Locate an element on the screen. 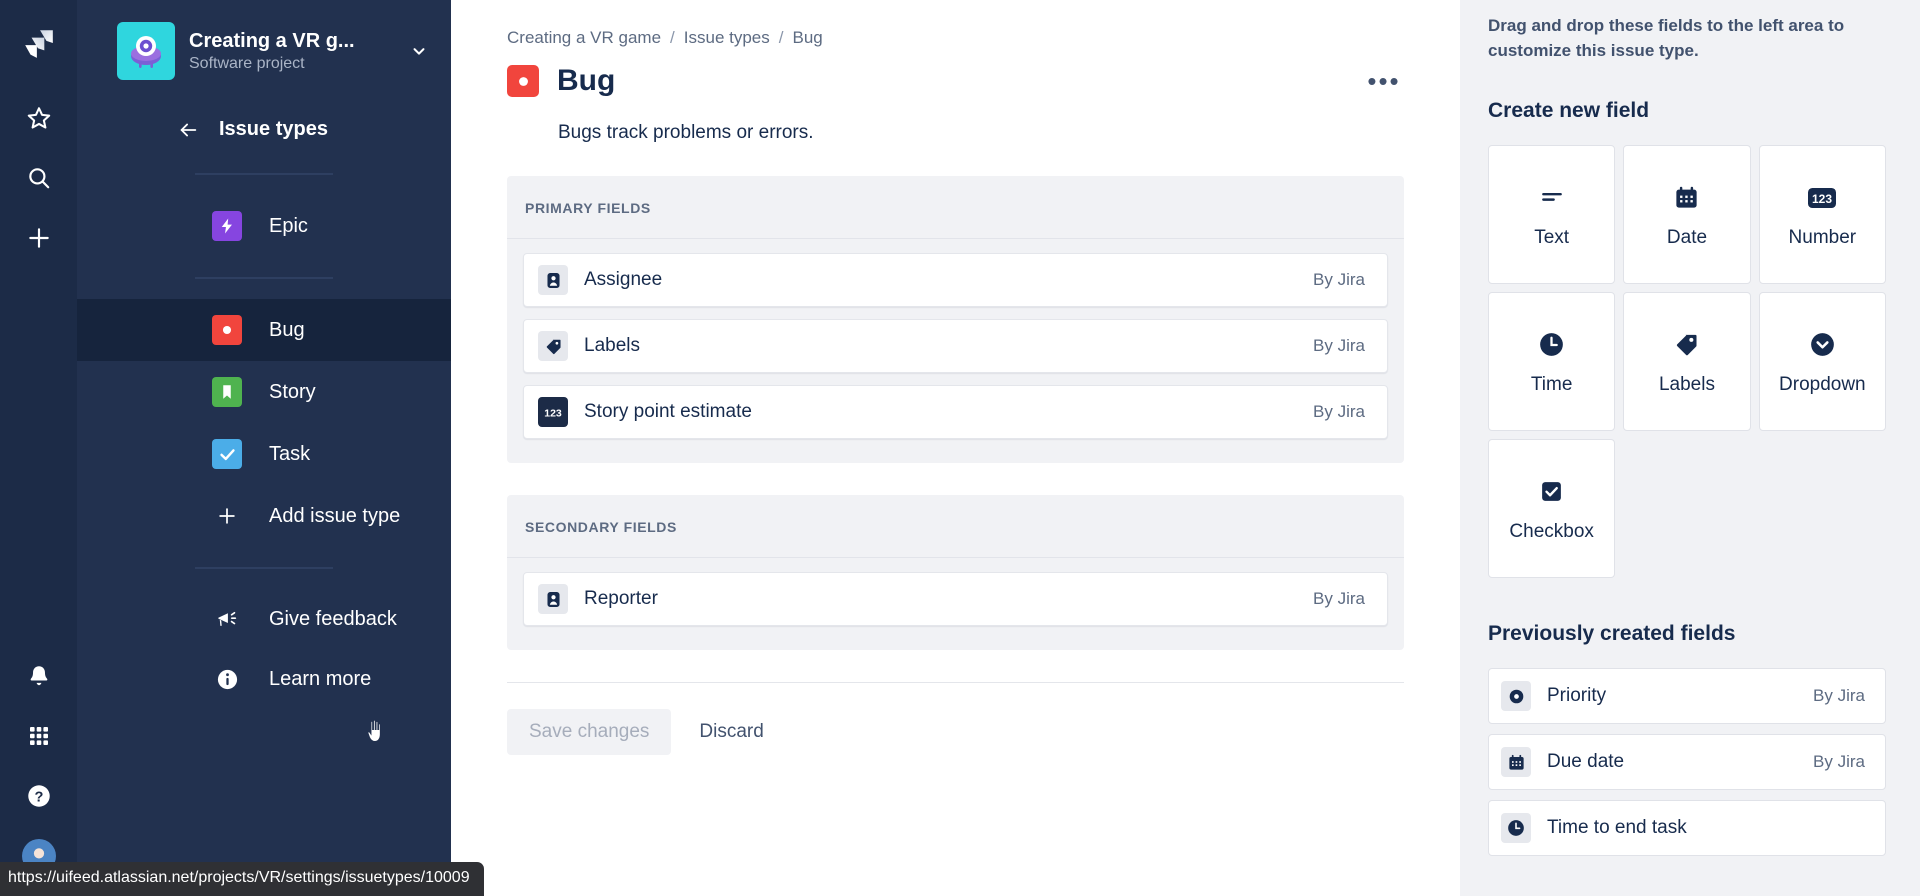 The image size is (1920, 896). field-name: Reporter is located at coordinates (621, 598).